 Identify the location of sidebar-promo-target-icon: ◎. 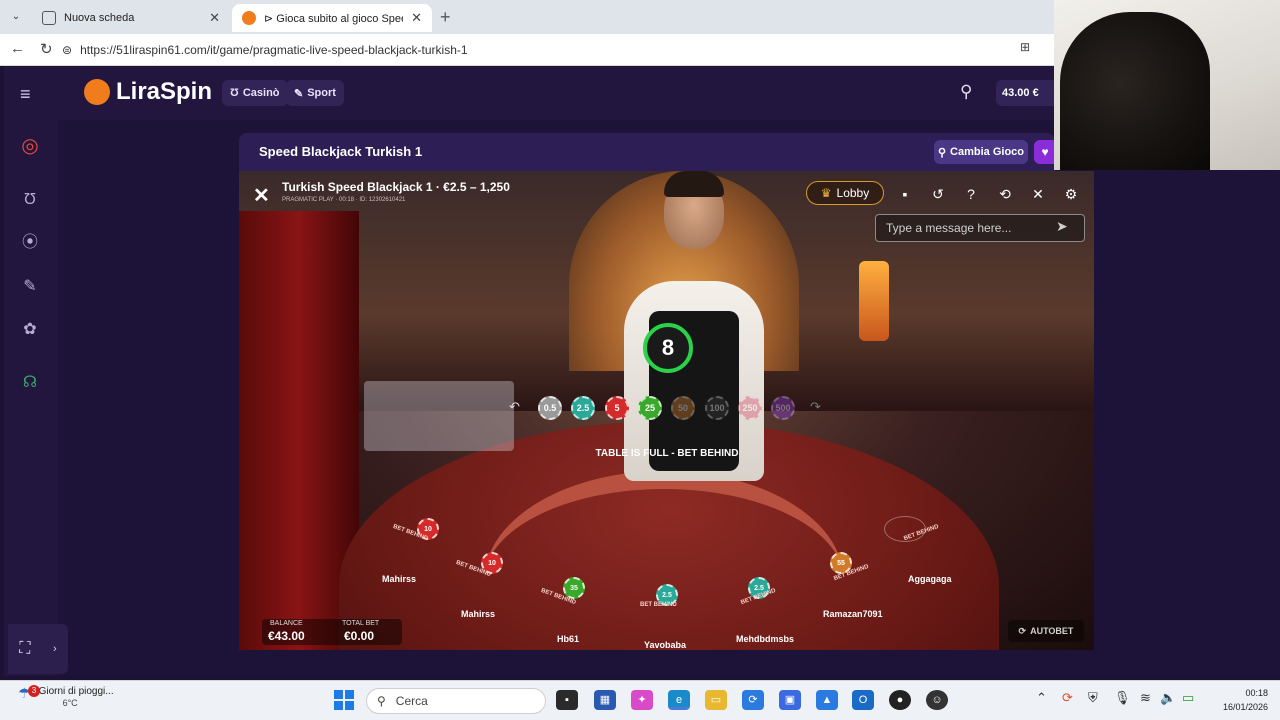
(30, 146).